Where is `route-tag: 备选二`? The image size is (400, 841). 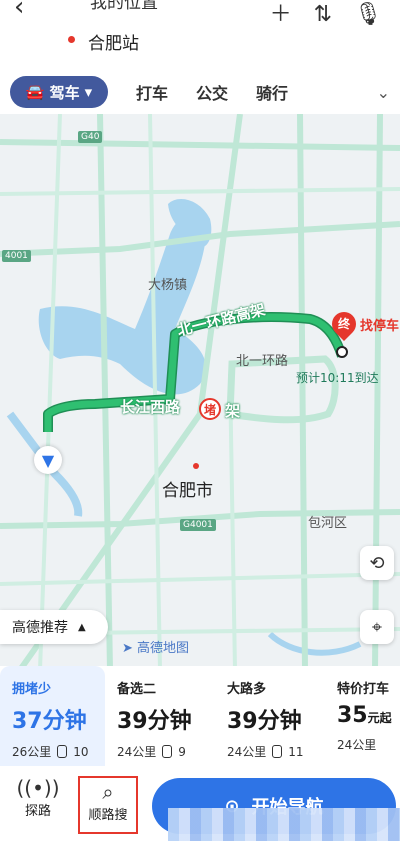
route-tag: 备选二 is located at coordinates (137, 689).